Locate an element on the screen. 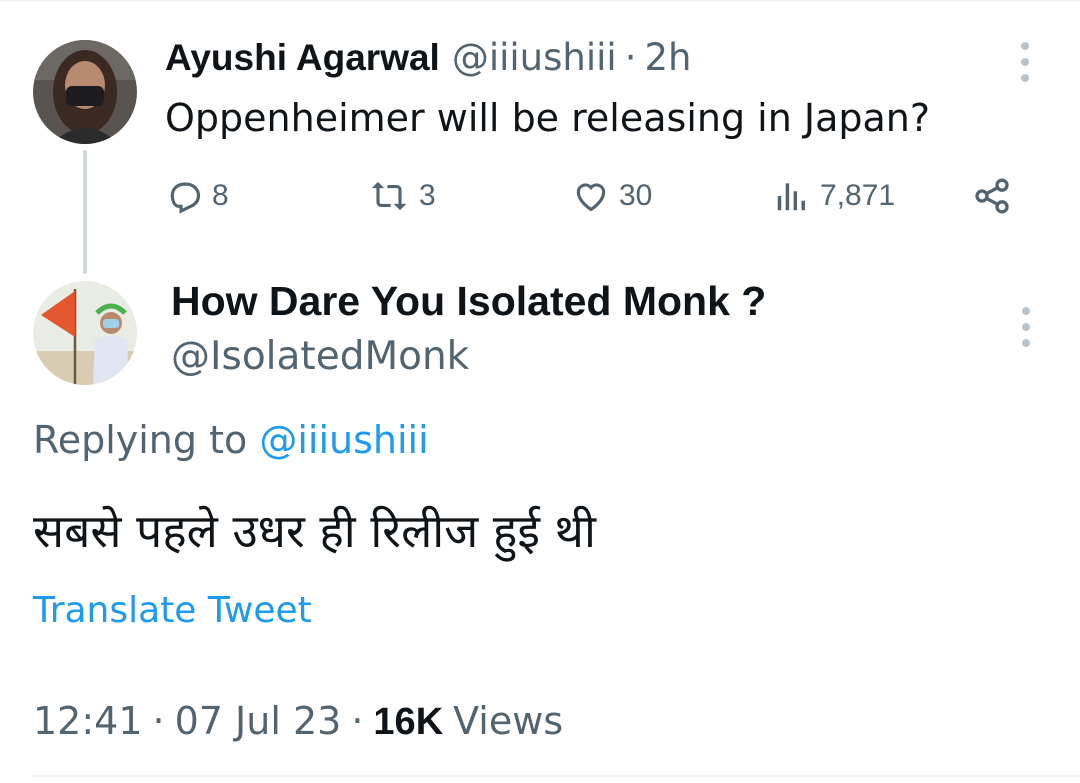 The height and width of the screenshot is (783, 1080). avatar-ayushi is located at coordinates (85, 92).